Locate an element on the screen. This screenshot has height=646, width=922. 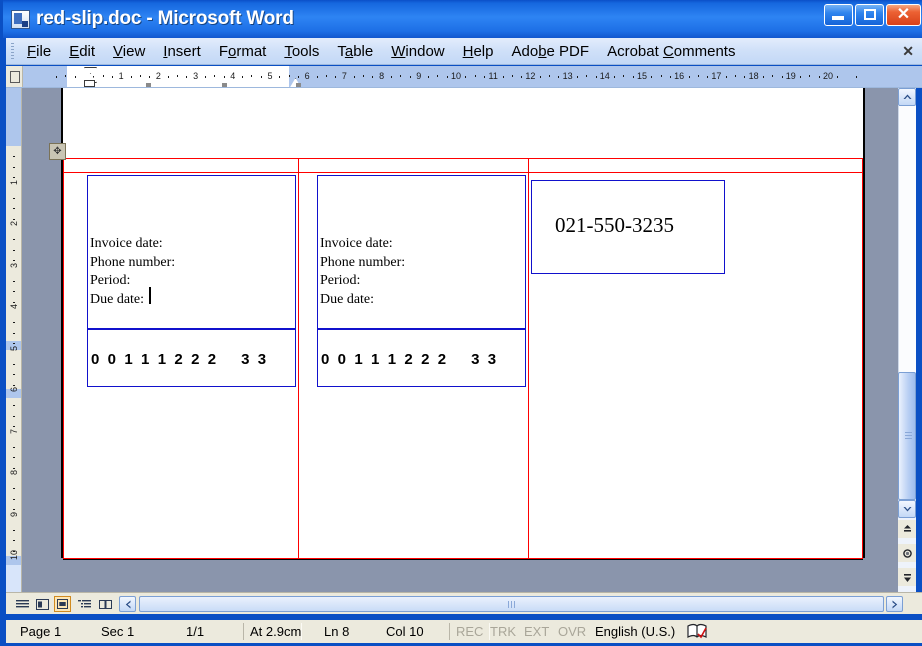
scroll-right-button is located at coordinates (894, 604).